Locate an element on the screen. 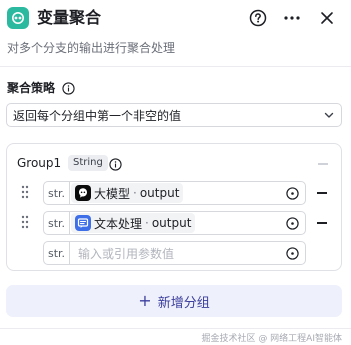 The height and width of the screenshot is (345, 351). variable-field: str. 大模型 · output is located at coordinates (174, 193).